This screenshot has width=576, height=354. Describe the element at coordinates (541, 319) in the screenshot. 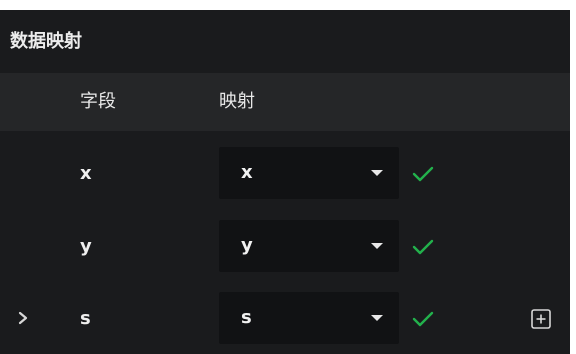

I see `plus-box-icon` at that location.